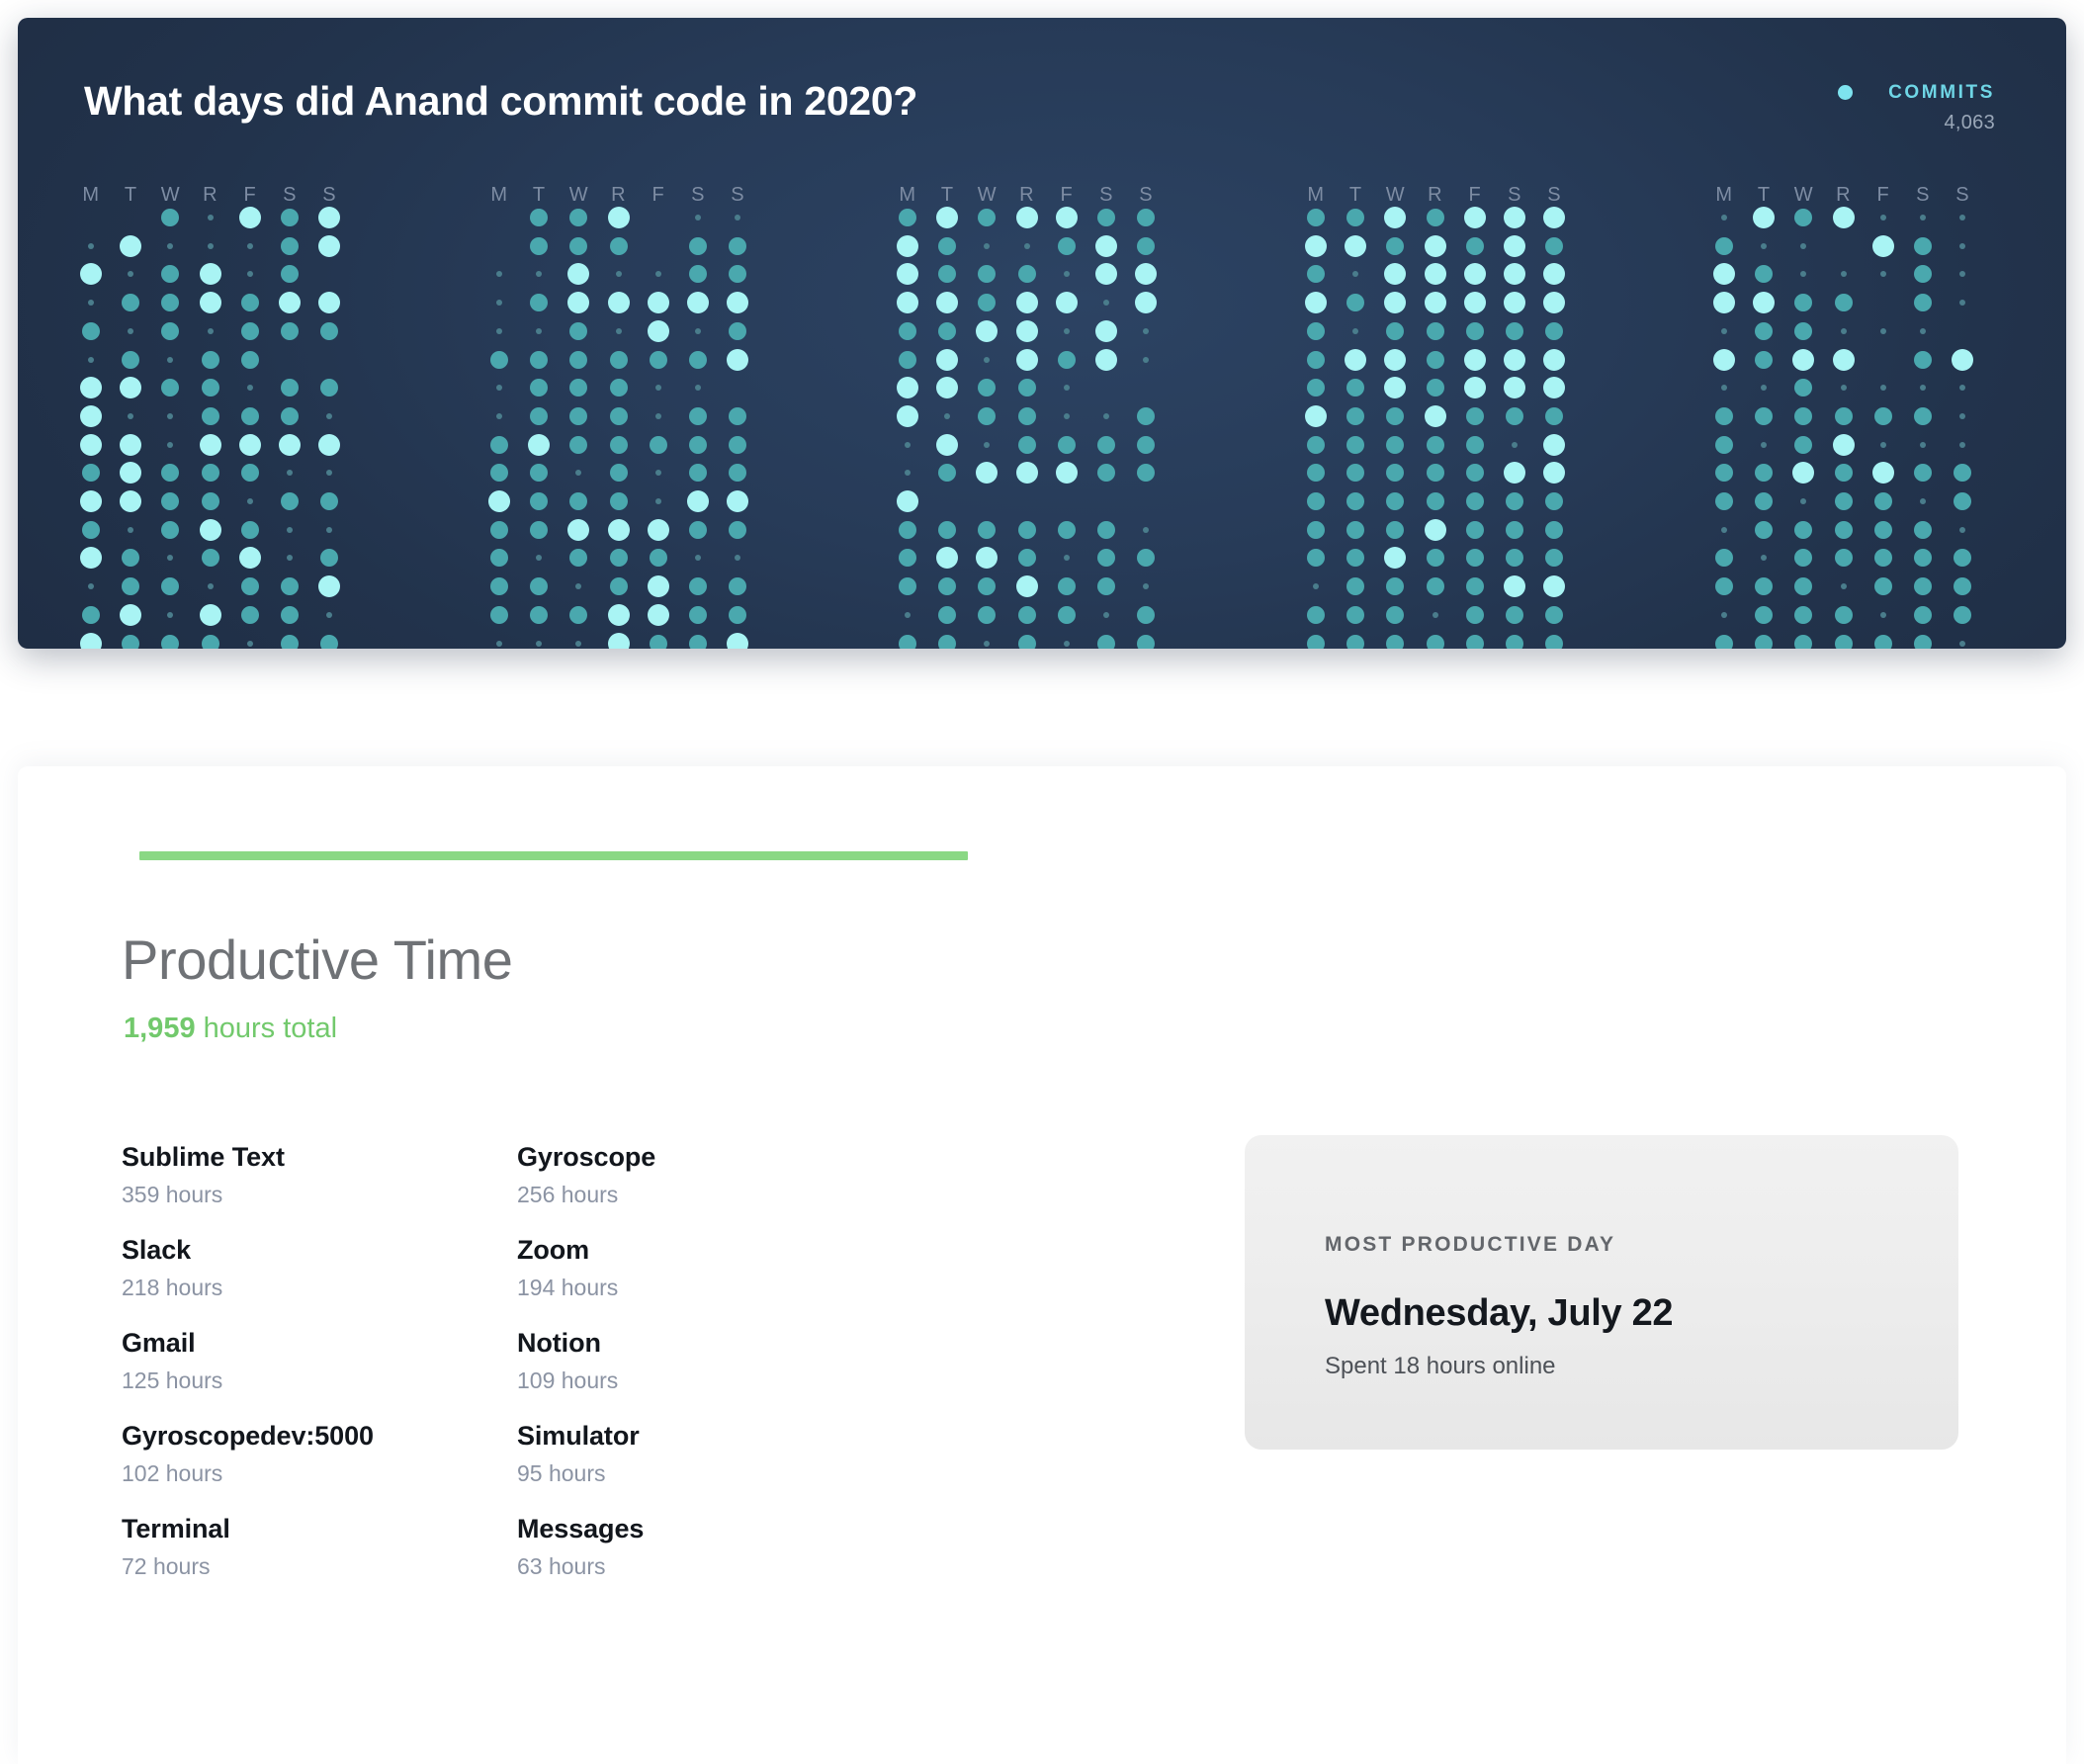 The image size is (2084, 1764). What do you see at coordinates (1724, 195) in the screenshot?
I see `day-label: M` at bounding box center [1724, 195].